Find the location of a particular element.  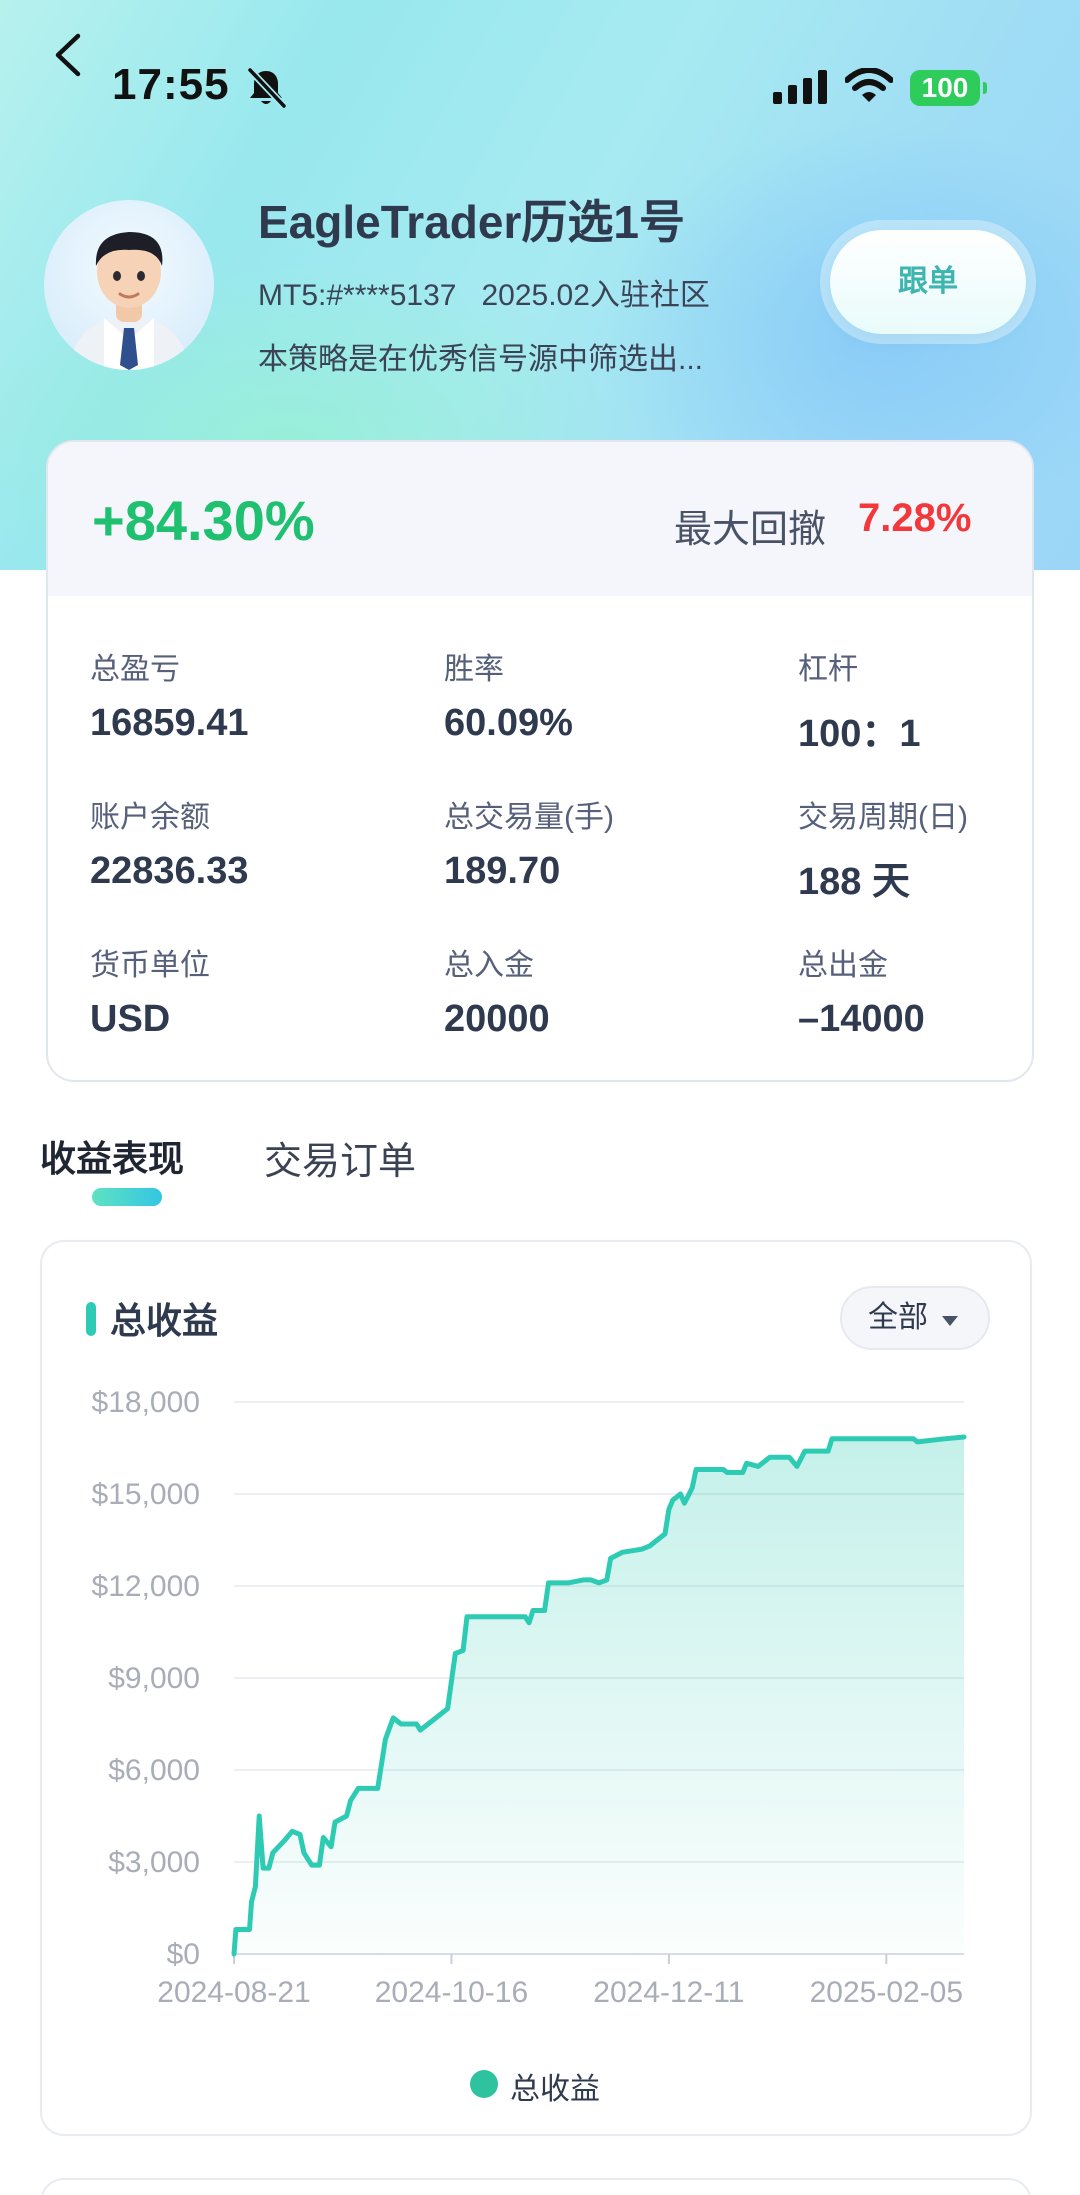

chart-title: 总收益 is located at coordinates (164, 1320).